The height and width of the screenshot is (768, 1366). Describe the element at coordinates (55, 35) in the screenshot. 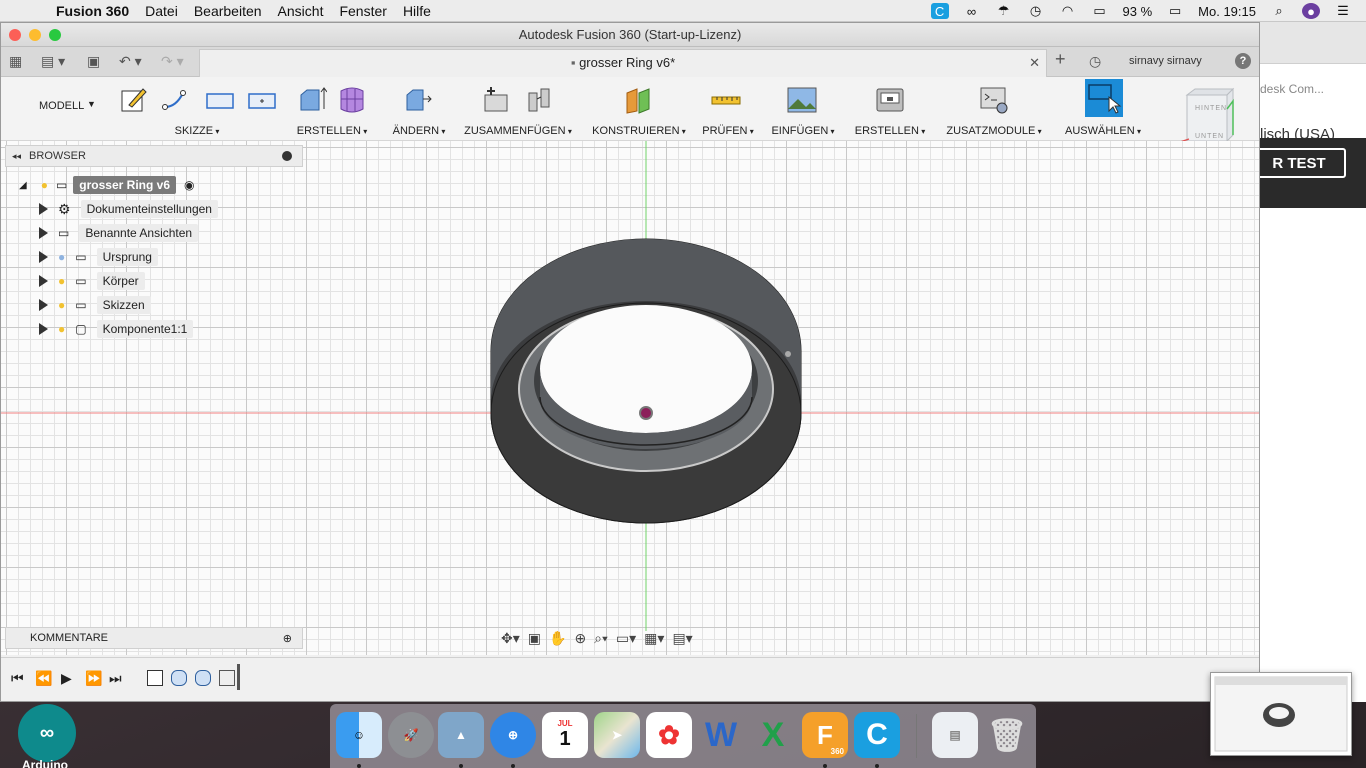

I see `zoom-window-button` at that location.